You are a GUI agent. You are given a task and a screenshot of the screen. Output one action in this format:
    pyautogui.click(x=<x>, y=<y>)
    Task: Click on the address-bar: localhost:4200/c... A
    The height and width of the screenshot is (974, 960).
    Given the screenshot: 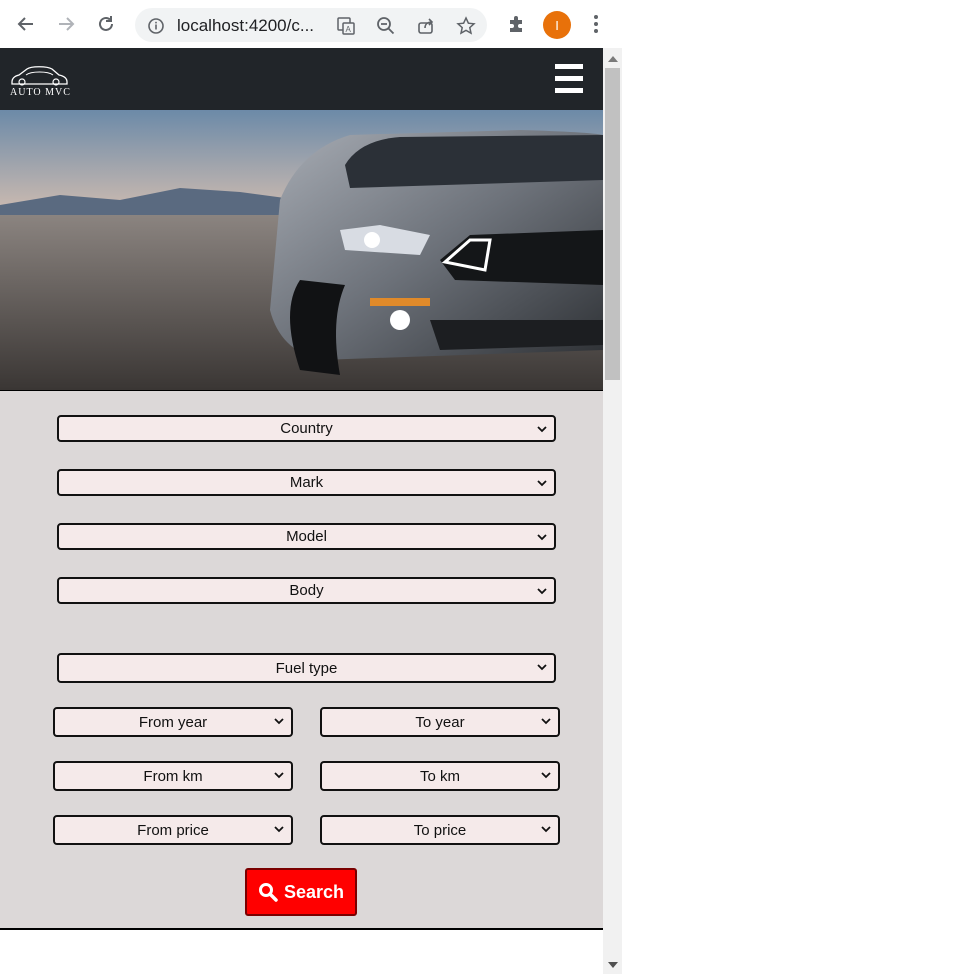 What is the action you would take?
    pyautogui.click(x=311, y=25)
    